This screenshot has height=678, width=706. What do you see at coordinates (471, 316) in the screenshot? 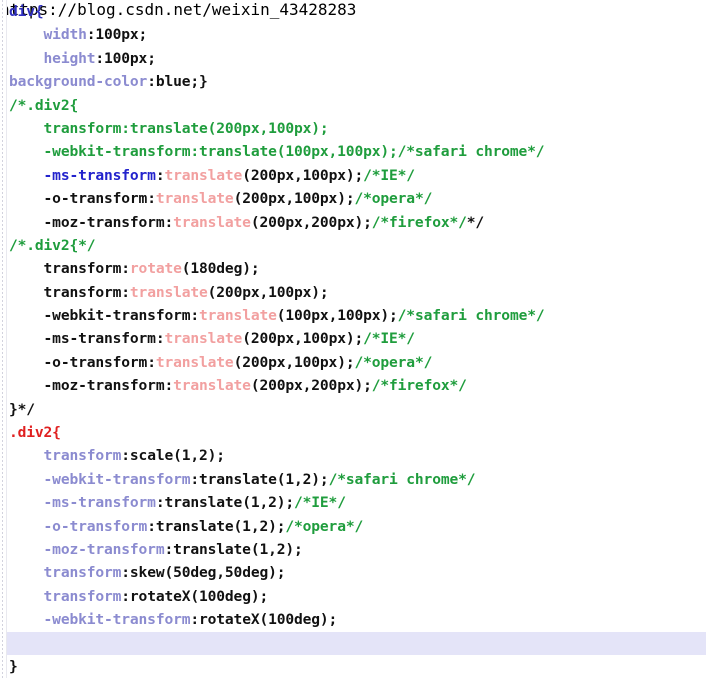
I see `code-token: /*safari chrome*/` at bounding box center [471, 316].